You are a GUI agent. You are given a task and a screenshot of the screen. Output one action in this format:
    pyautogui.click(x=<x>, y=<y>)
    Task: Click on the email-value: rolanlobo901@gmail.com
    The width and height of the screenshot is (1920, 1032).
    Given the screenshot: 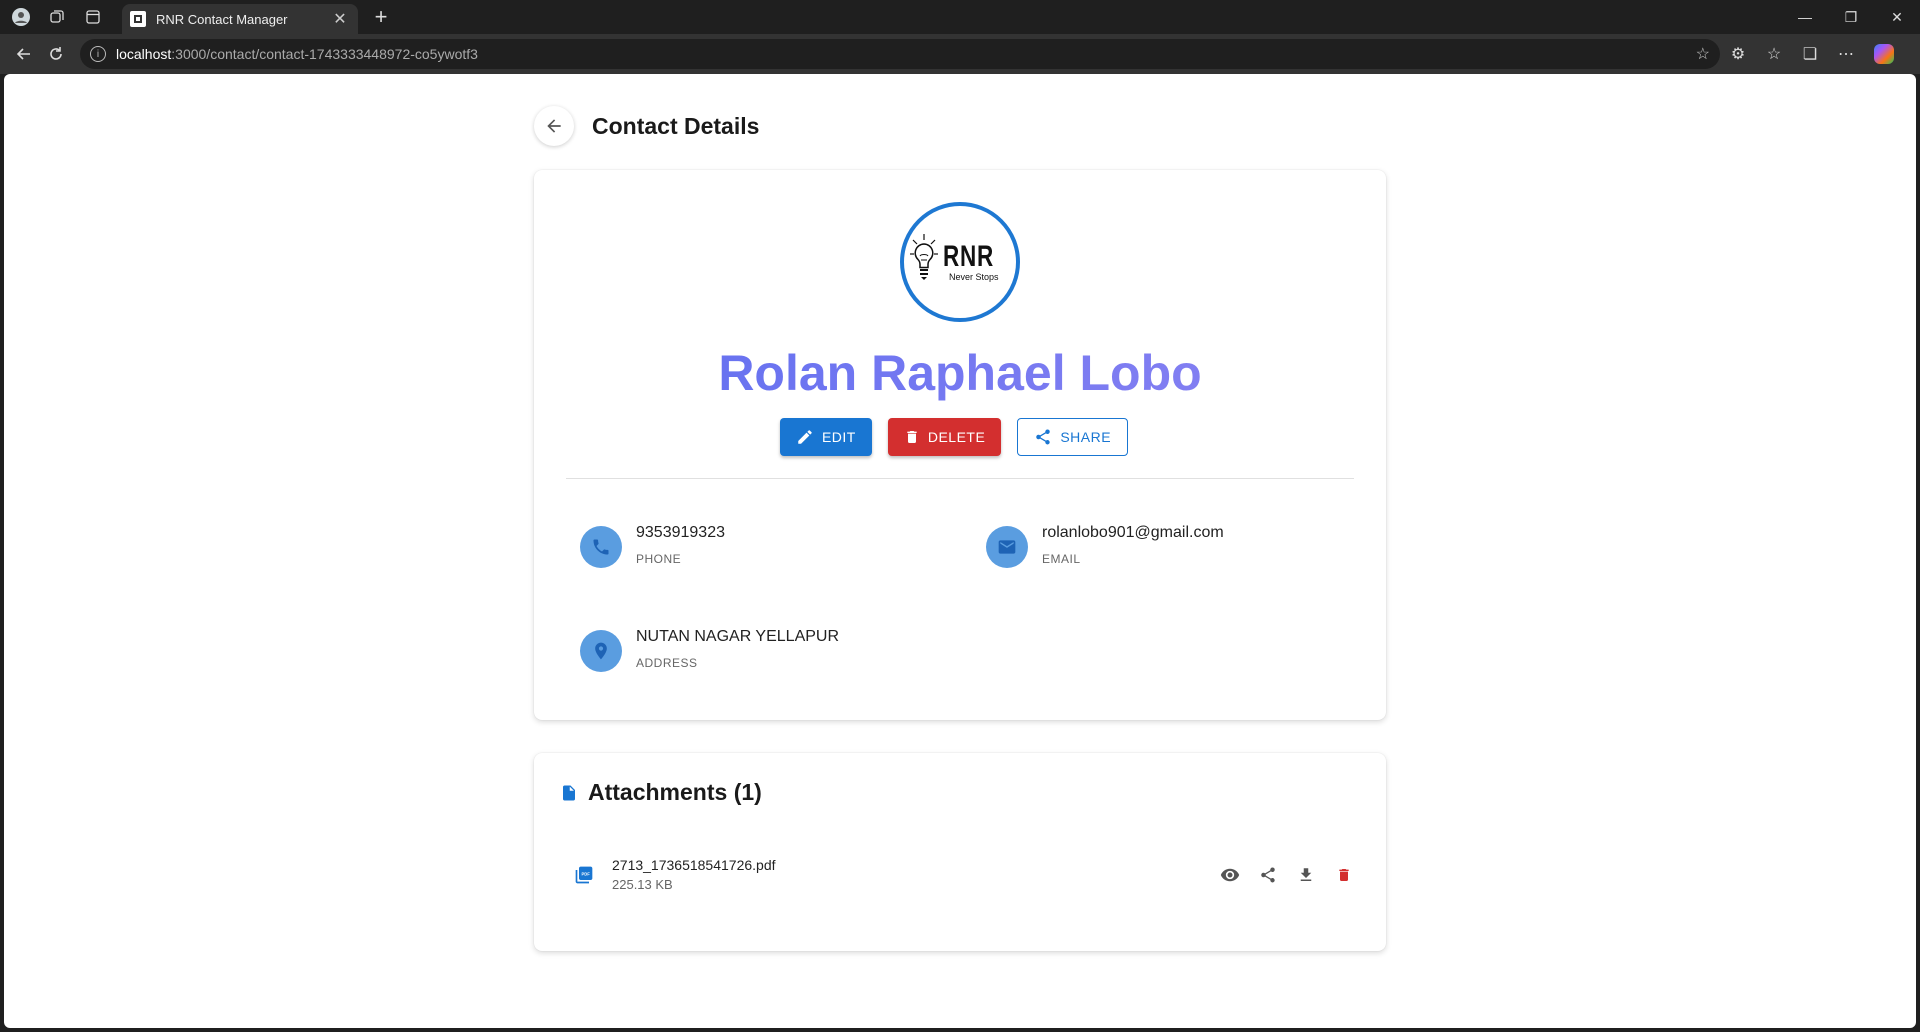 What is the action you would take?
    pyautogui.click(x=1133, y=533)
    